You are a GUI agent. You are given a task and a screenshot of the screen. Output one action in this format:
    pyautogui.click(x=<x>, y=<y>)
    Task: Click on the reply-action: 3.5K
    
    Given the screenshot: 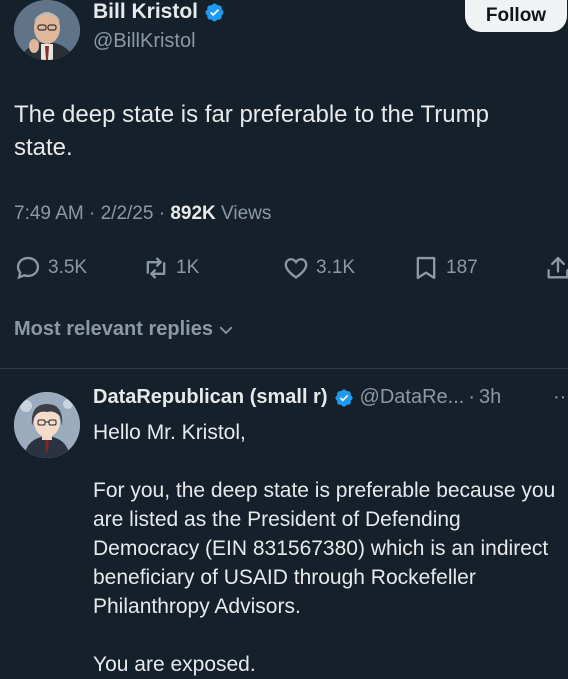 What is the action you would take?
    pyautogui.click(x=50, y=268)
    